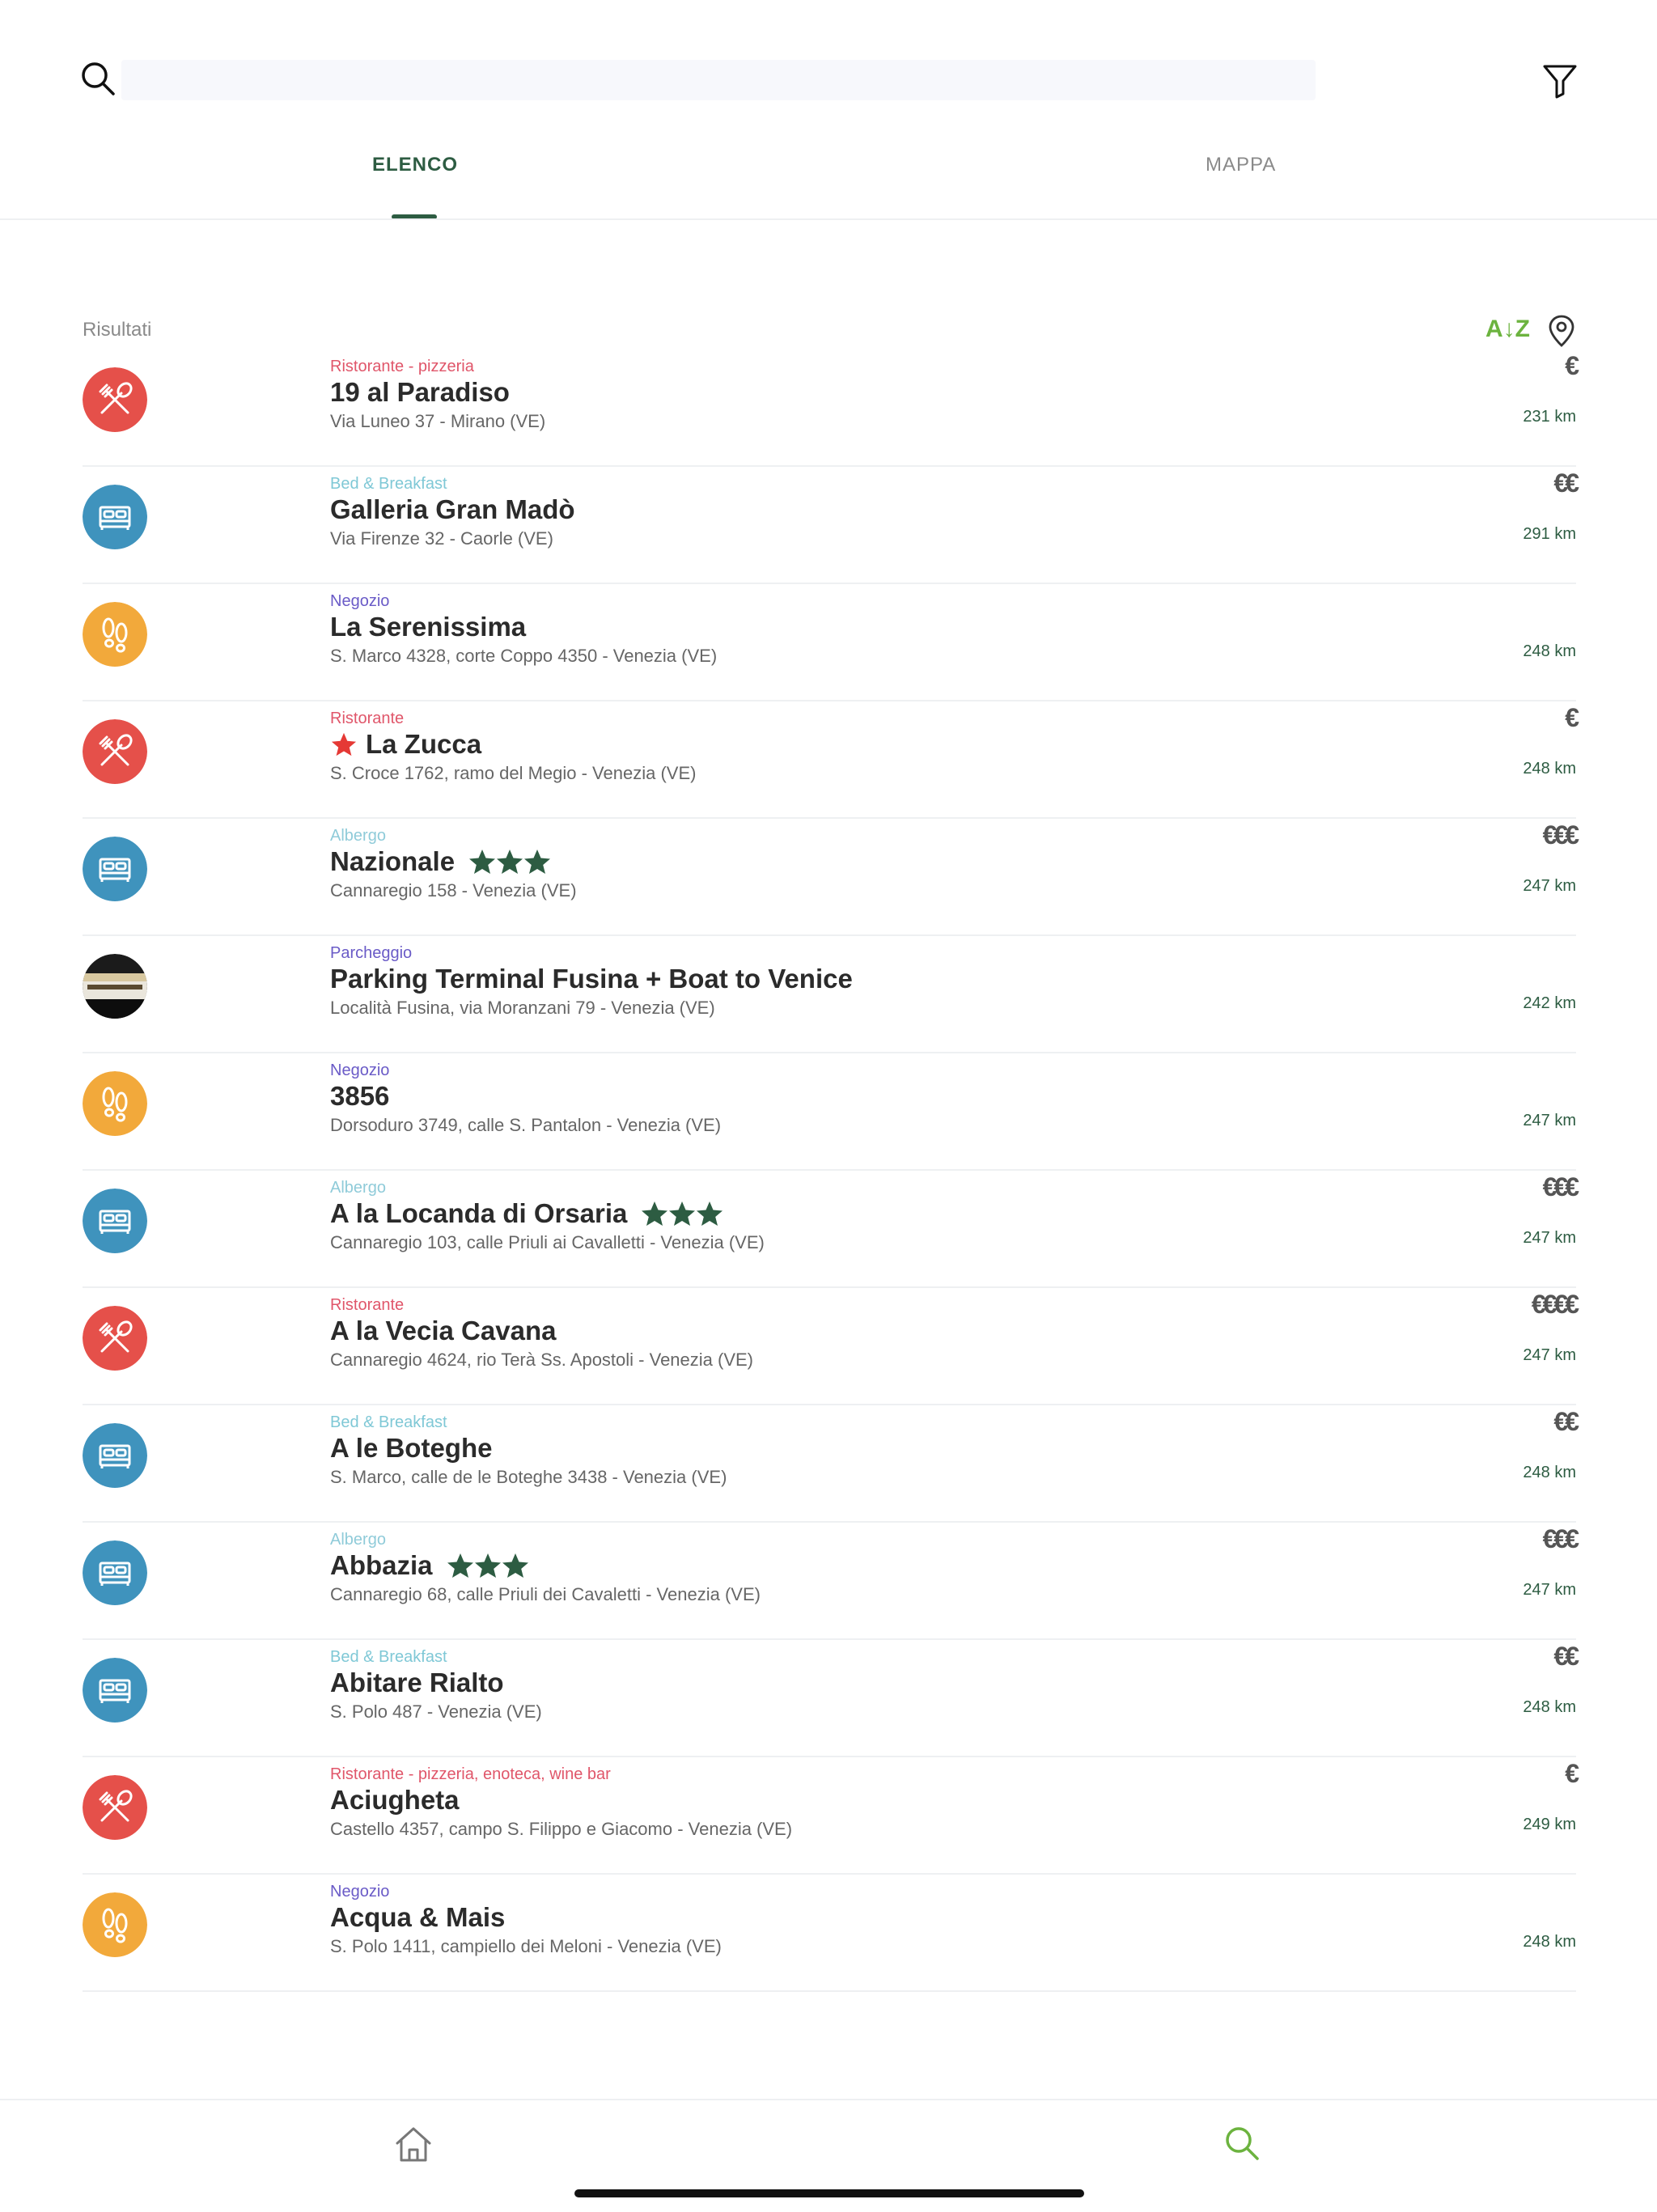 The height and width of the screenshot is (2212, 1657). I want to click on place-name: Aciugheta, so click(395, 1800).